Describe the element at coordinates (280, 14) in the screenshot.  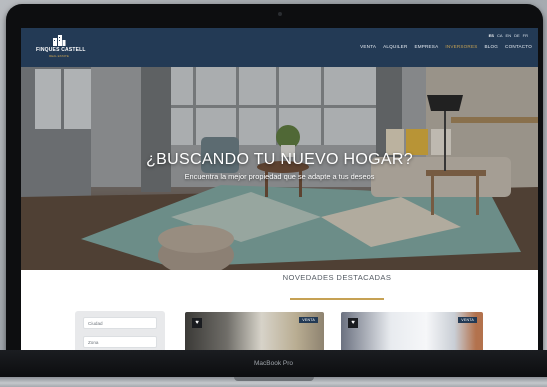
I see `camera-dot` at that location.